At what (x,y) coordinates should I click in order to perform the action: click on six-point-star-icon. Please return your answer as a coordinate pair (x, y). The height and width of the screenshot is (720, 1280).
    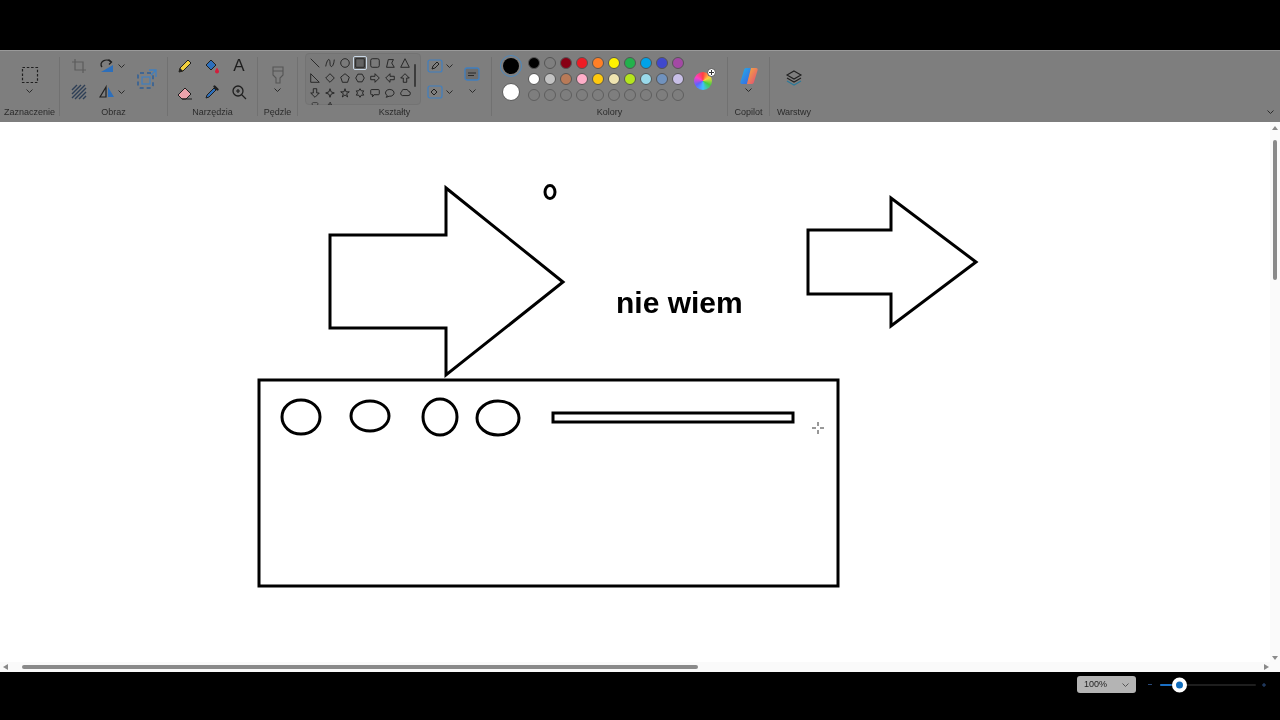
    Looking at the image, I should click on (360, 93).